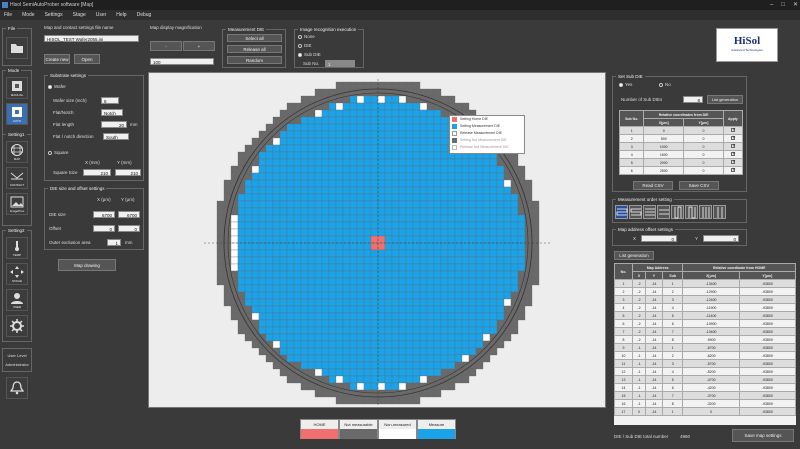  I want to click on order-zigzag-v-icon, so click(677, 212).